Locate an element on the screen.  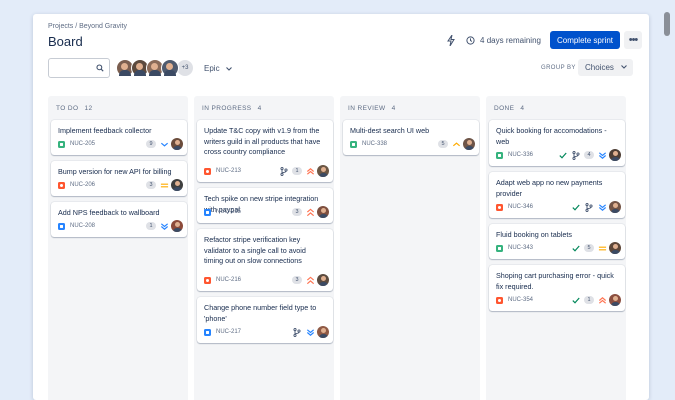
column-header: TO DO 12 is located at coordinates (74, 108).